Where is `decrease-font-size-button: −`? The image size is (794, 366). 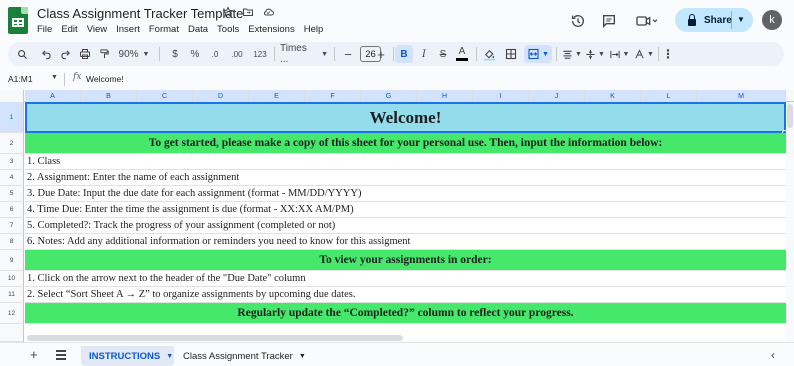 decrease-font-size-button: − is located at coordinates (348, 54).